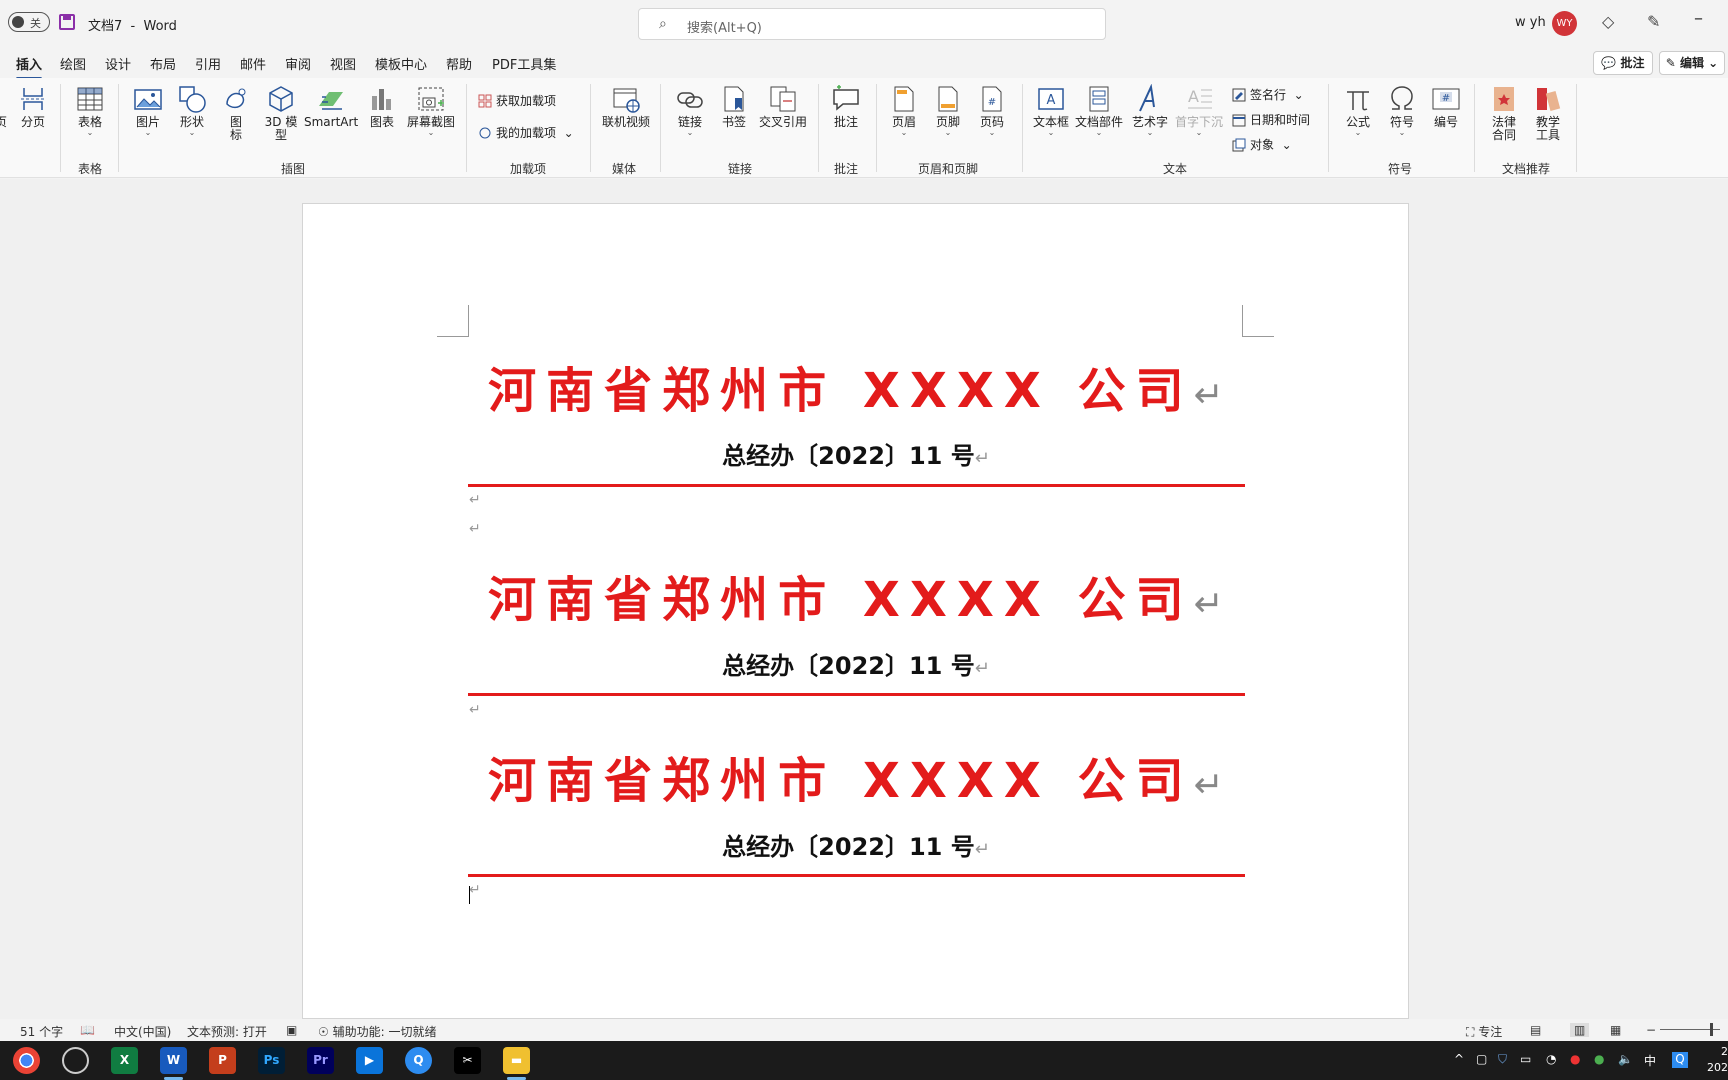 This screenshot has height=1080, width=1728. I want to click on comment-icon, so click(846, 98).